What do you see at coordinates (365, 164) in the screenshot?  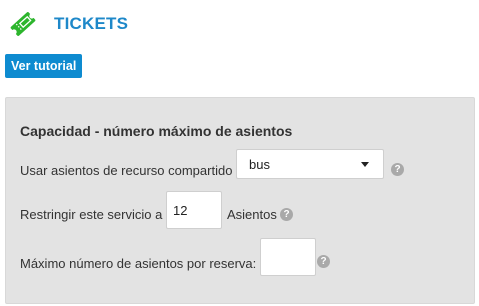 I see `chevron-down-icon` at bounding box center [365, 164].